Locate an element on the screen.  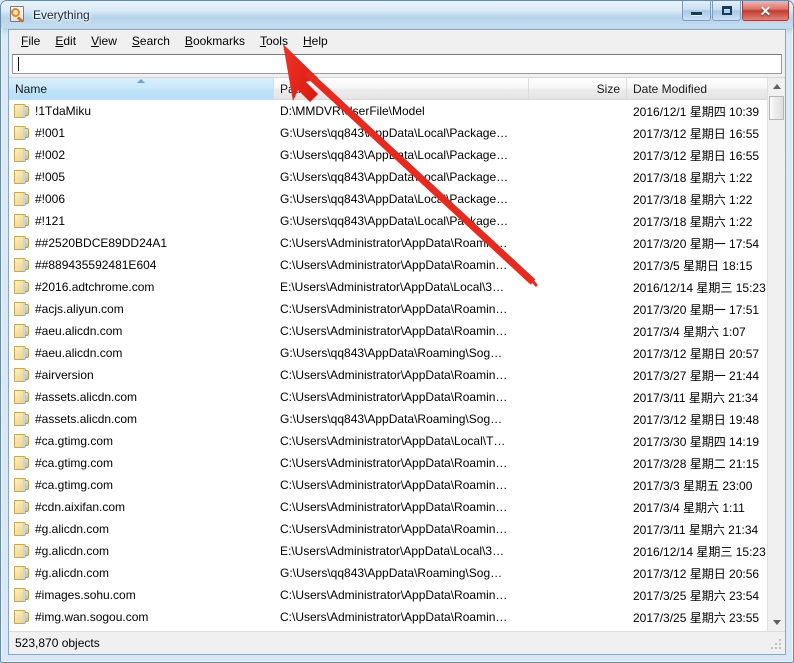
chevron-up-icon is located at coordinates (776, 86).